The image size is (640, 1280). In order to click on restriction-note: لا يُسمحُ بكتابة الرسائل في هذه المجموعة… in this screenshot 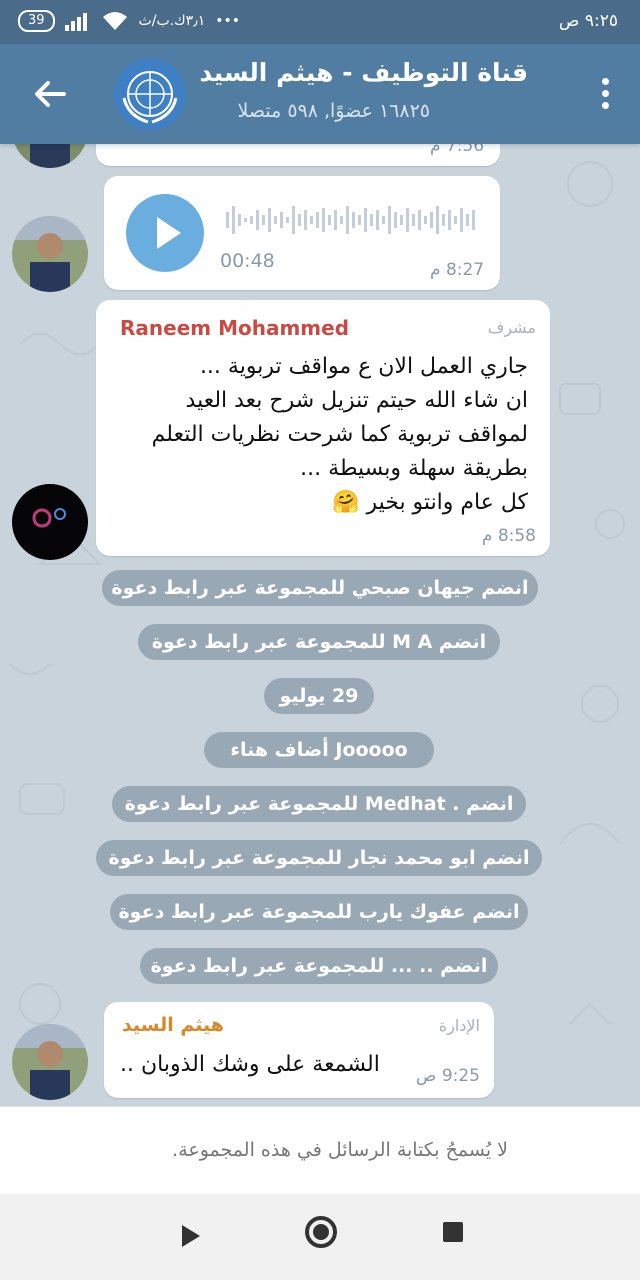, I will do `click(340, 1150)`.